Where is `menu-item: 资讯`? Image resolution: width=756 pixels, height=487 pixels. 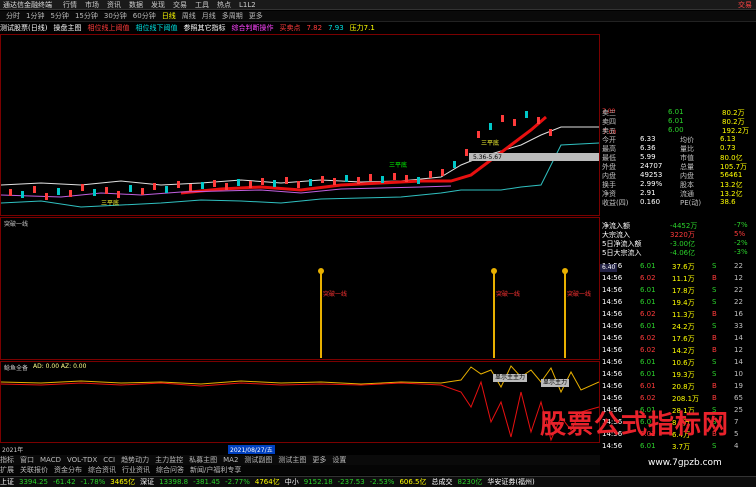 menu-item: 资讯 is located at coordinates (114, 5).